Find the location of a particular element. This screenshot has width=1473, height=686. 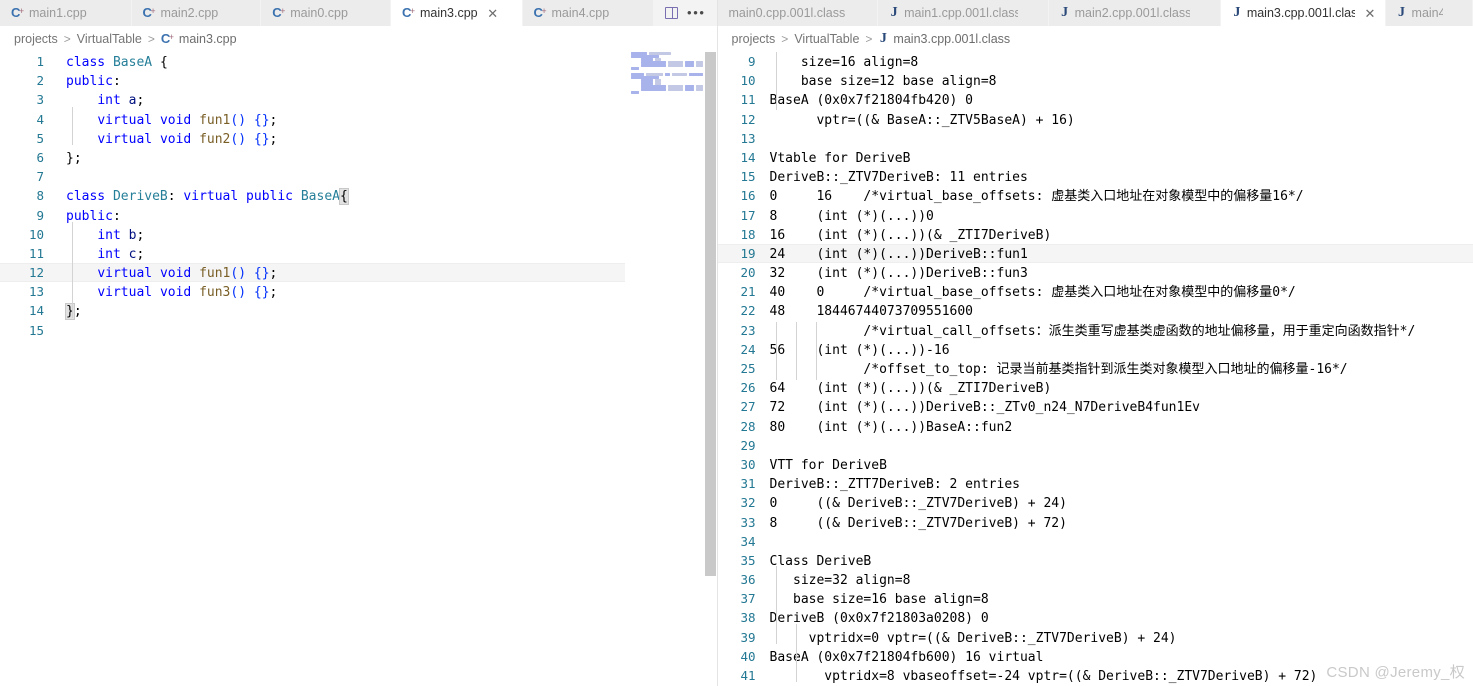

code-text: int a; is located at coordinates (121, 101).